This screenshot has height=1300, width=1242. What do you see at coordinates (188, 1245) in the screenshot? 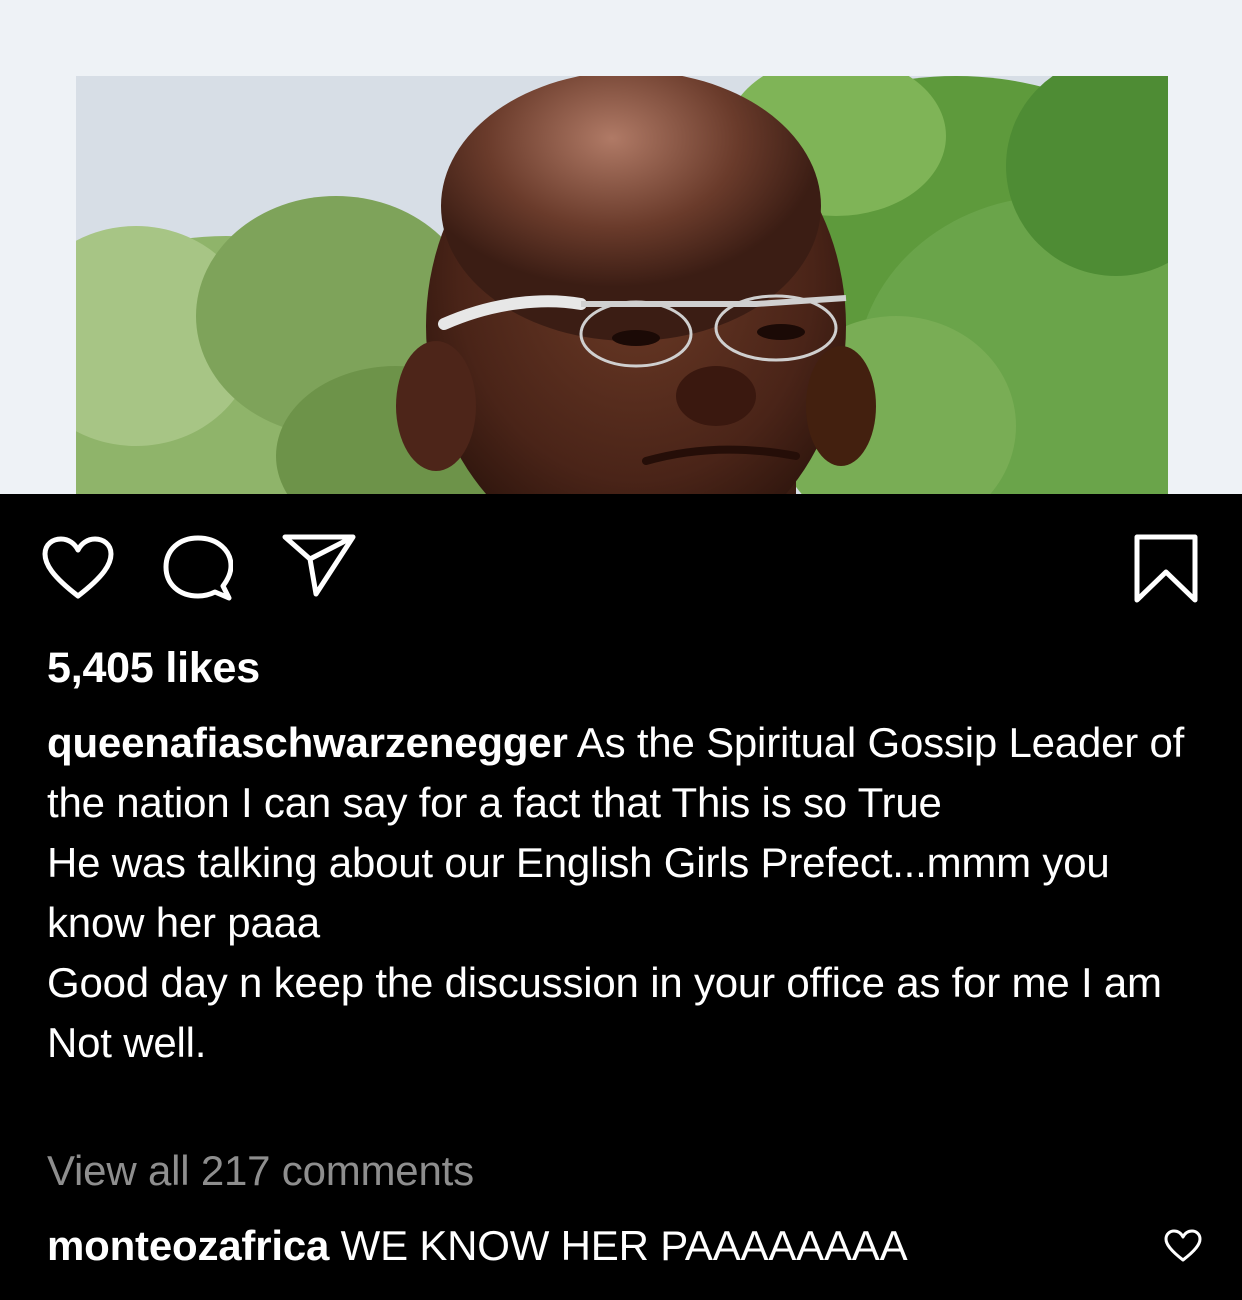
I see `comment-username: monteozafrica` at bounding box center [188, 1245].